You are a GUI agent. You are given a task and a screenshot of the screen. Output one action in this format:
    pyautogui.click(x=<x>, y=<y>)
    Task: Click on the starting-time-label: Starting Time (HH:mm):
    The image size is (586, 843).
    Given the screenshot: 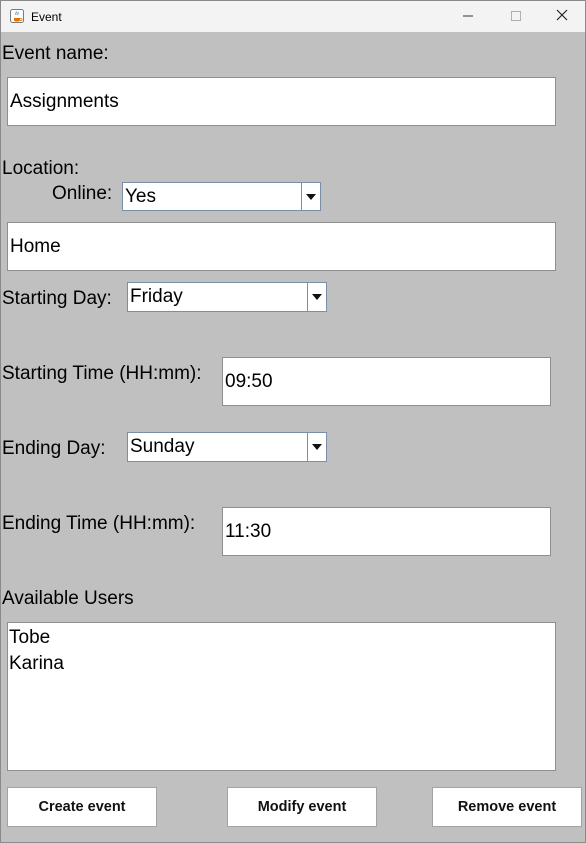 What is the action you would take?
    pyautogui.click(x=102, y=373)
    